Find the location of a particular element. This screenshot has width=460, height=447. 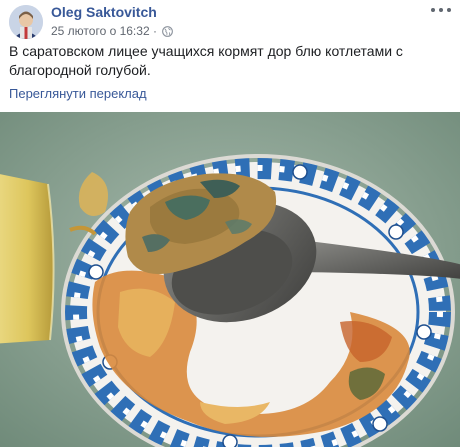

author-avatar is located at coordinates (26, 22).